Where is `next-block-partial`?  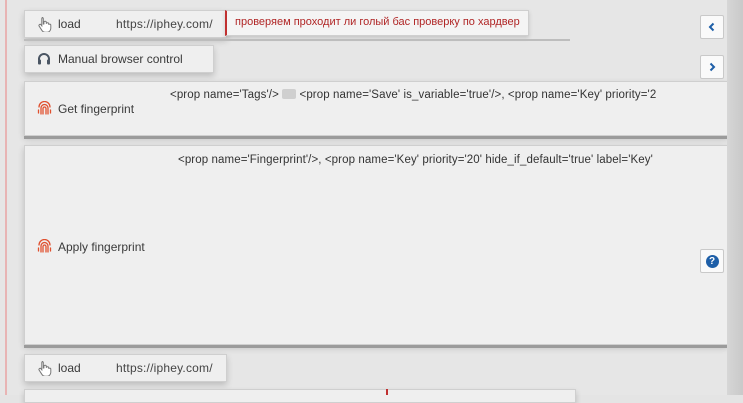
next-block-partial is located at coordinates (300, 396).